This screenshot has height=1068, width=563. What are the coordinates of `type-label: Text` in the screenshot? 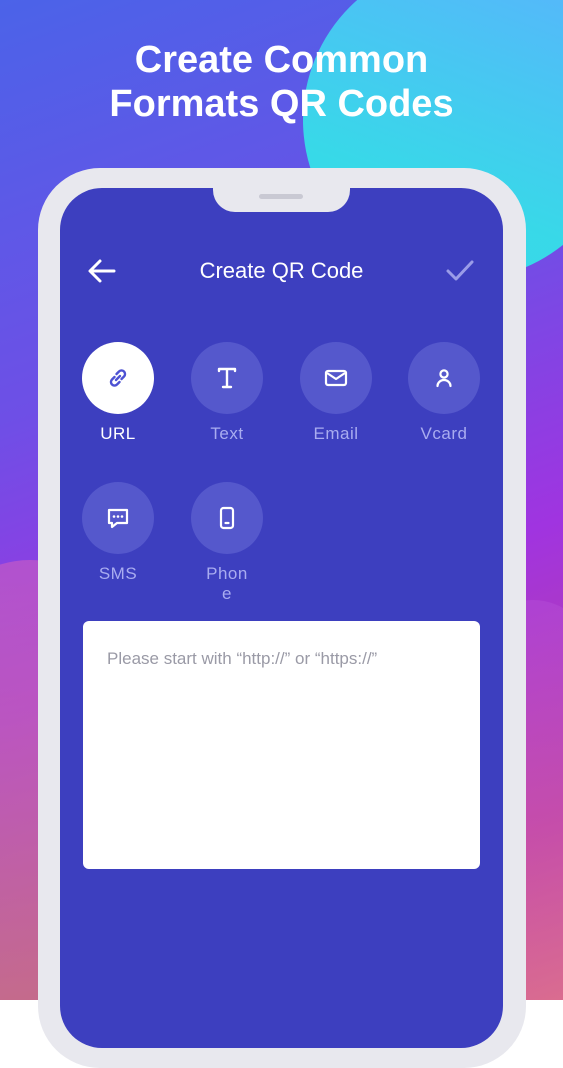 It's located at (227, 433).